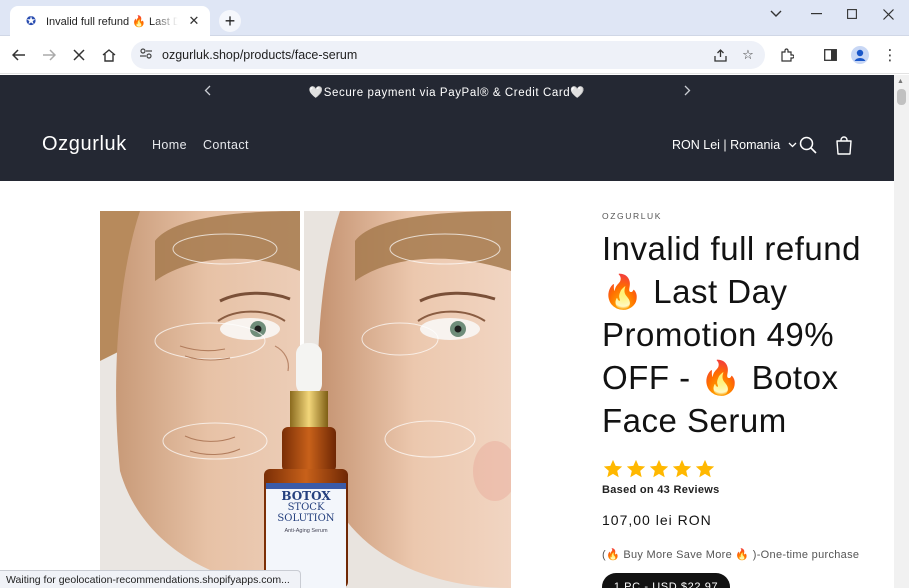 The width and height of the screenshot is (909, 588). I want to click on back-arrow-icon, so click(19, 55).